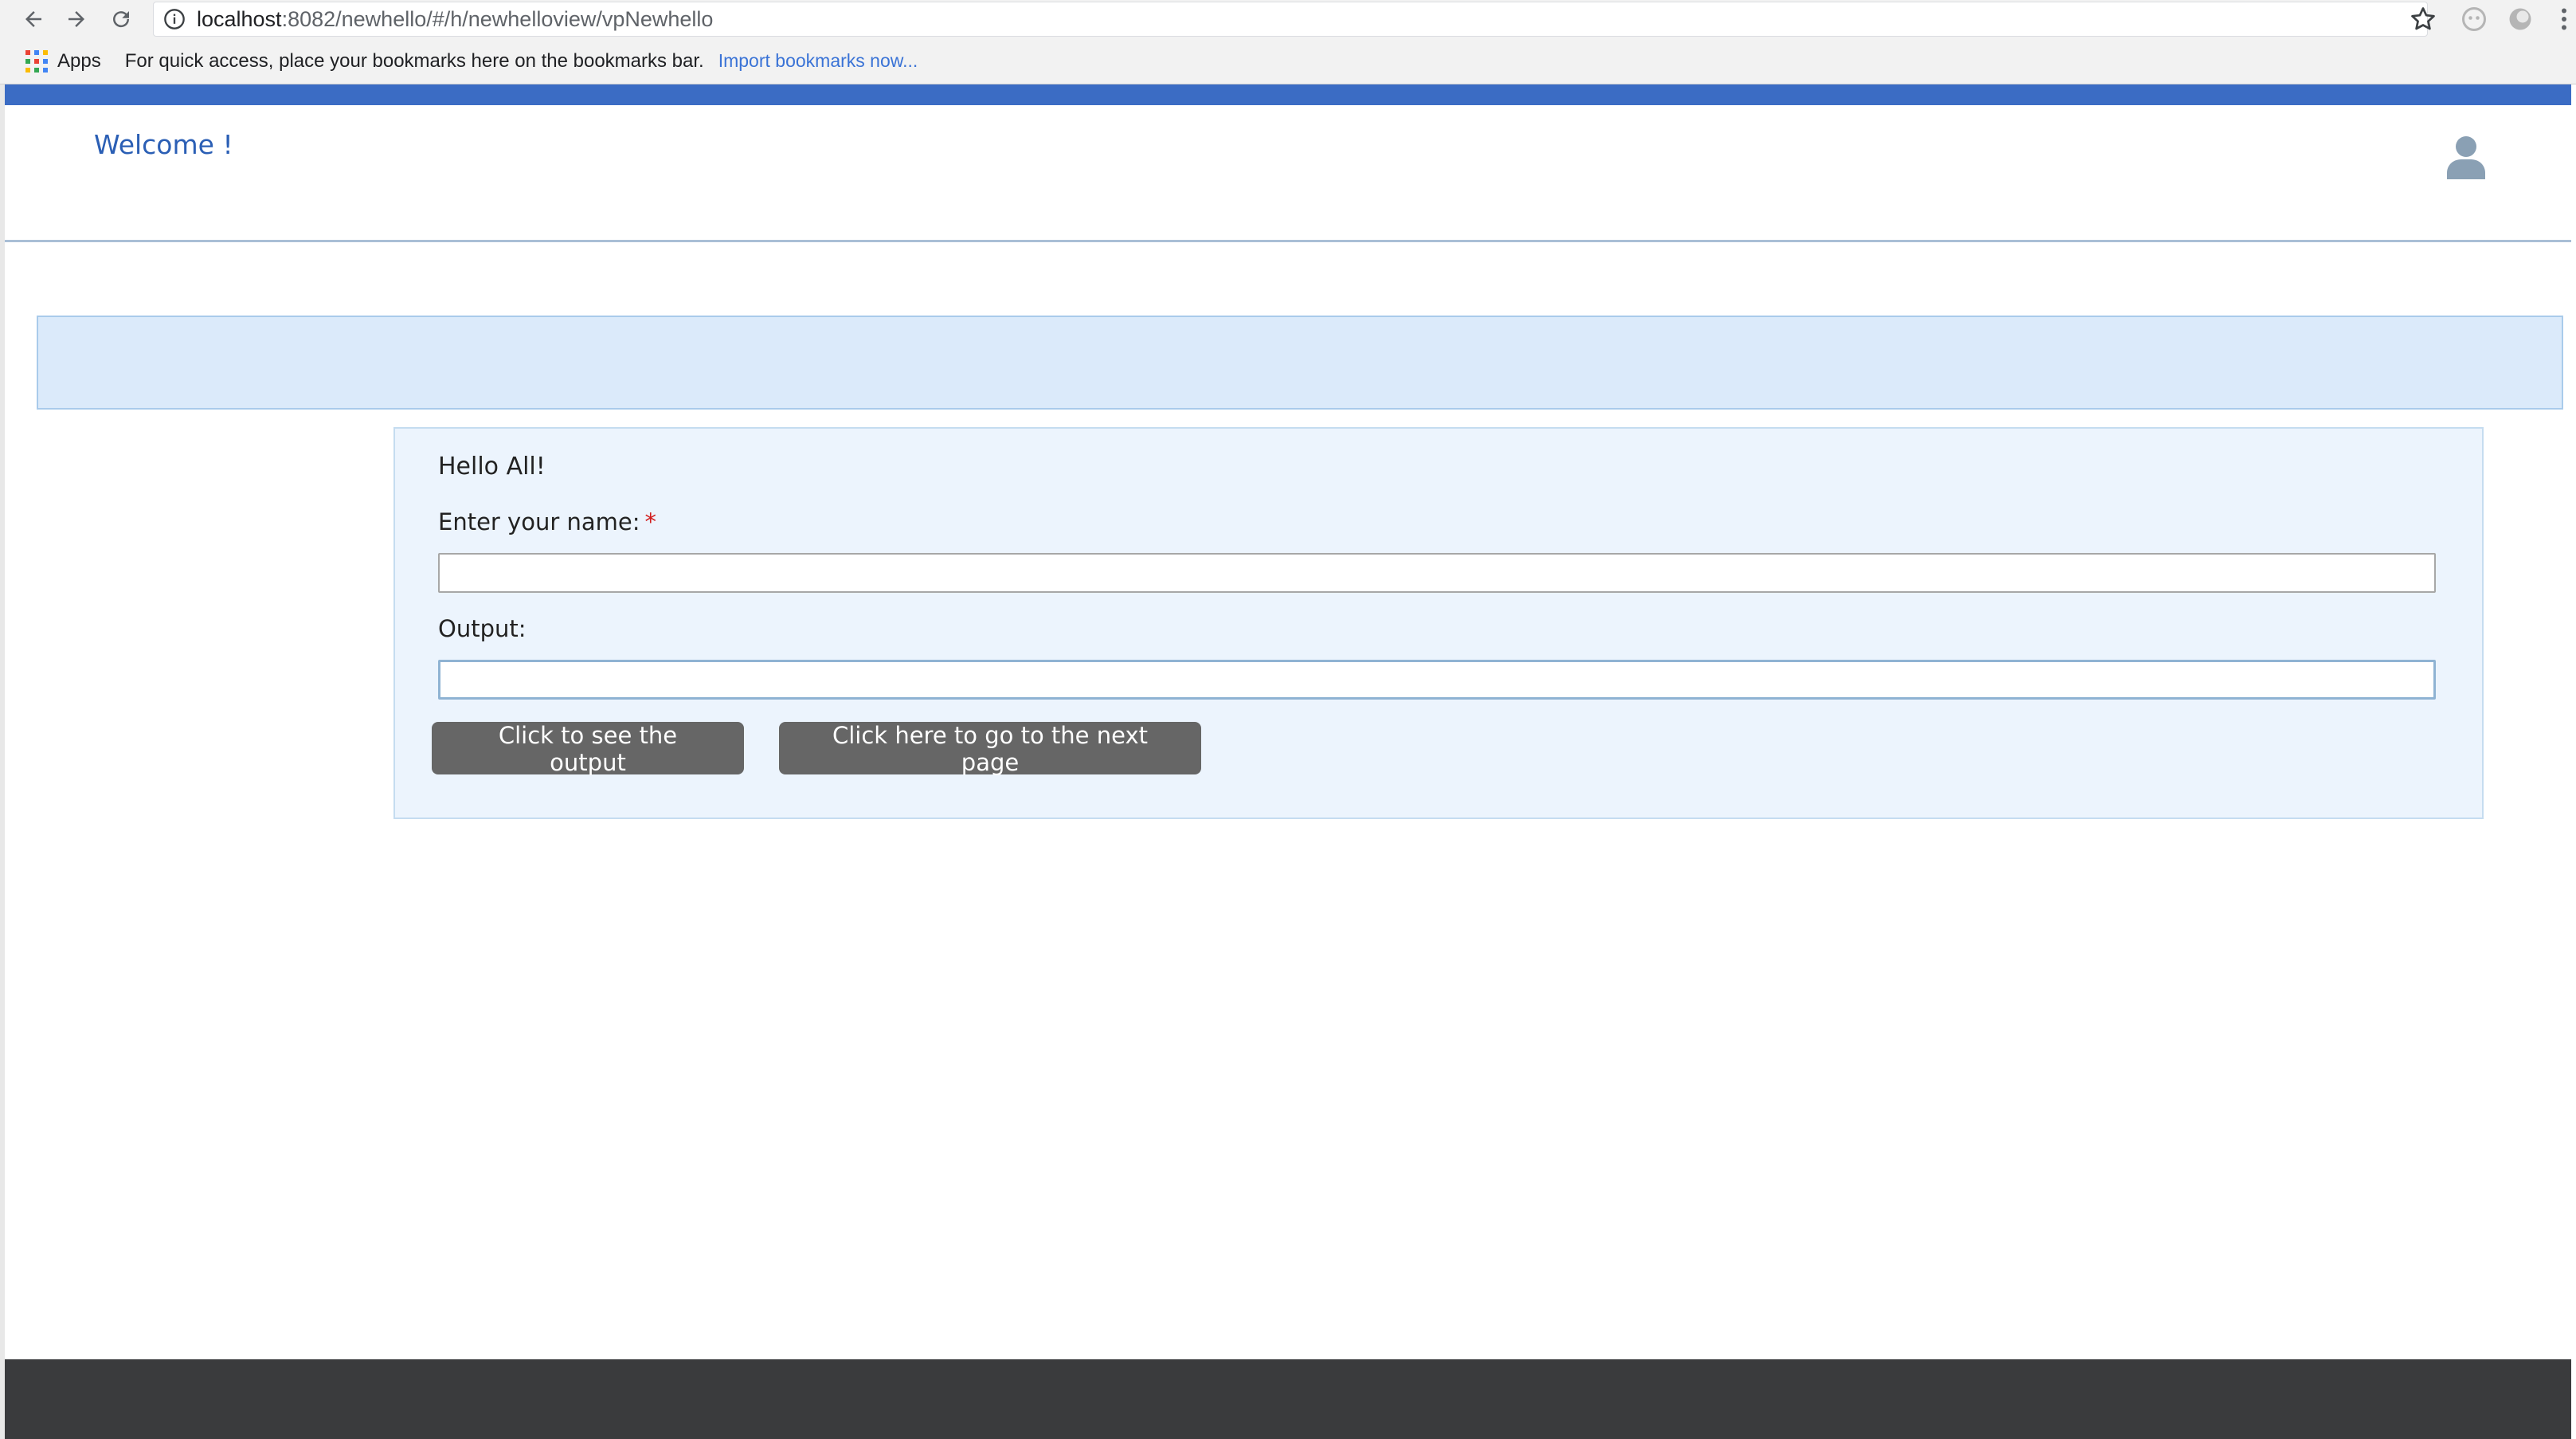 This screenshot has width=2576, height=1439. What do you see at coordinates (174, 19) in the screenshot?
I see `info-icon` at bounding box center [174, 19].